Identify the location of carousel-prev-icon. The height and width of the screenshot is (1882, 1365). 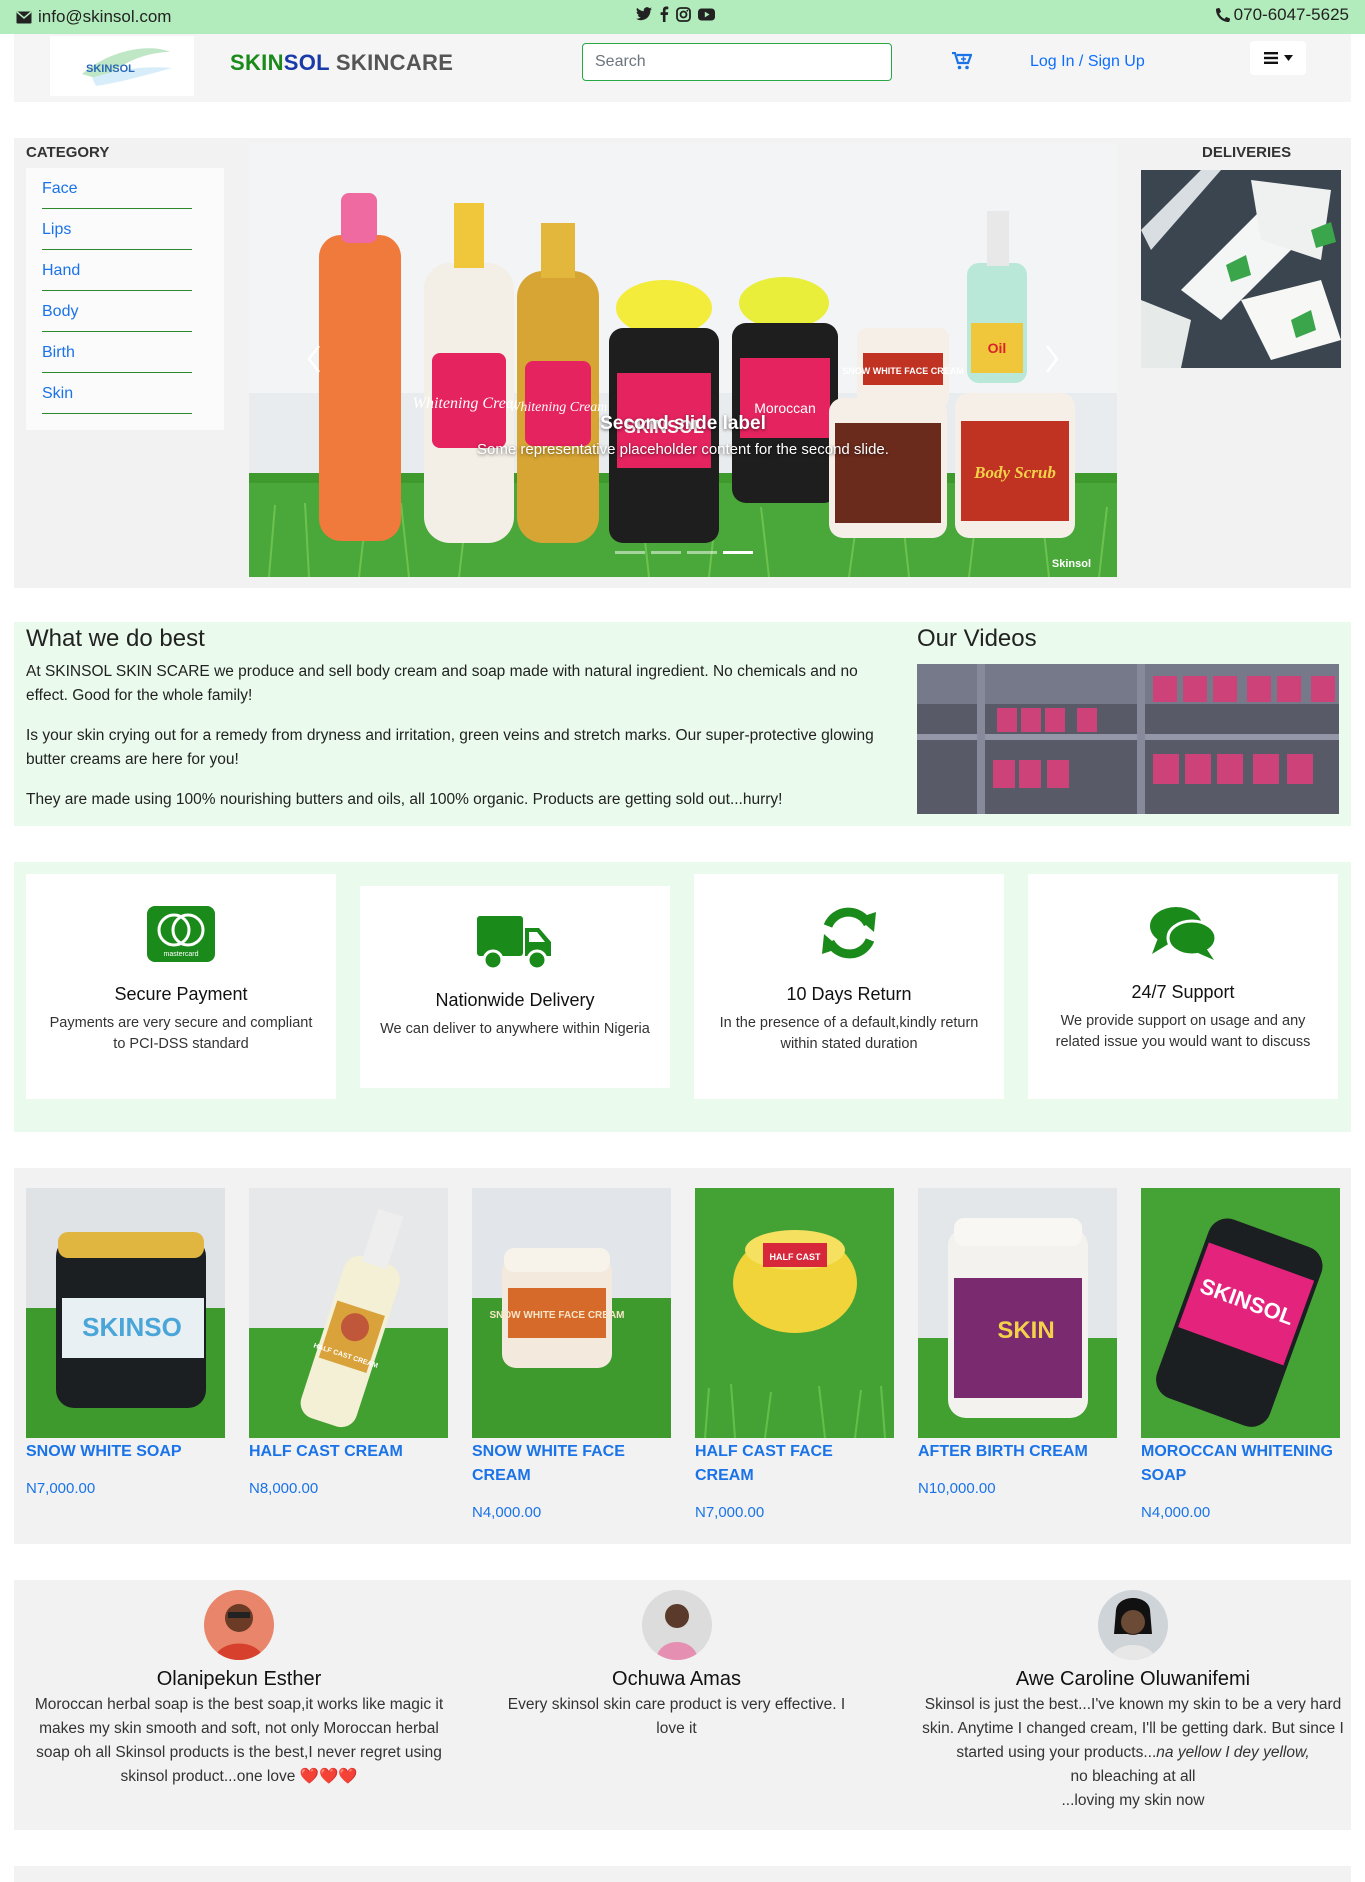
(314, 359).